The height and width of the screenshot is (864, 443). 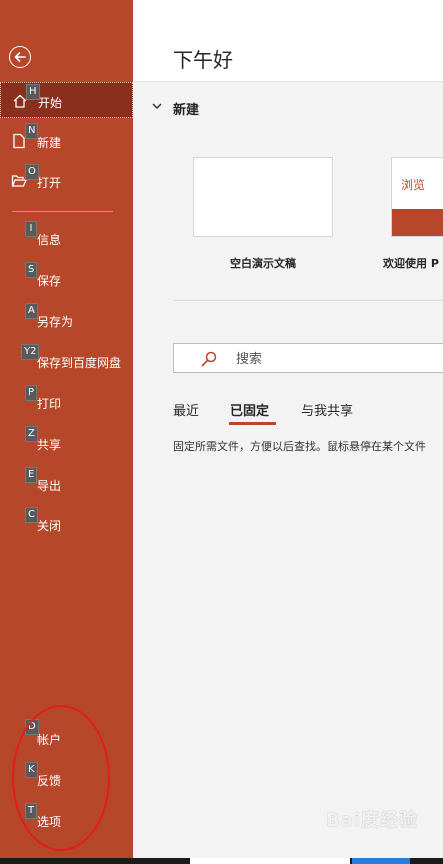 I want to click on new-section-title: 新建, so click(x=186, y=108).